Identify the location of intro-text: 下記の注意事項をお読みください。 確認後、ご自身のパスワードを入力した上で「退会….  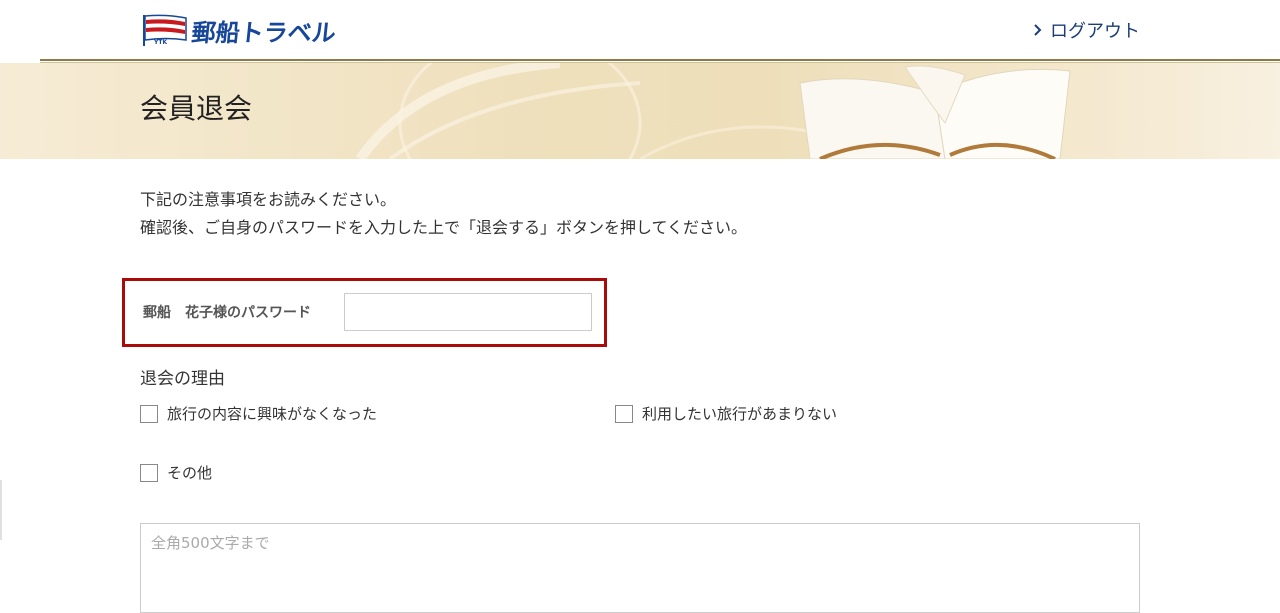
(443, 214).